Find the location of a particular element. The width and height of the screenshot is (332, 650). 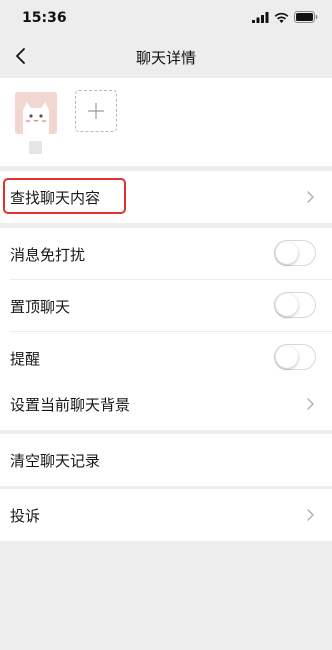

report-group: 投诉 is located at coordinates (166, 515).